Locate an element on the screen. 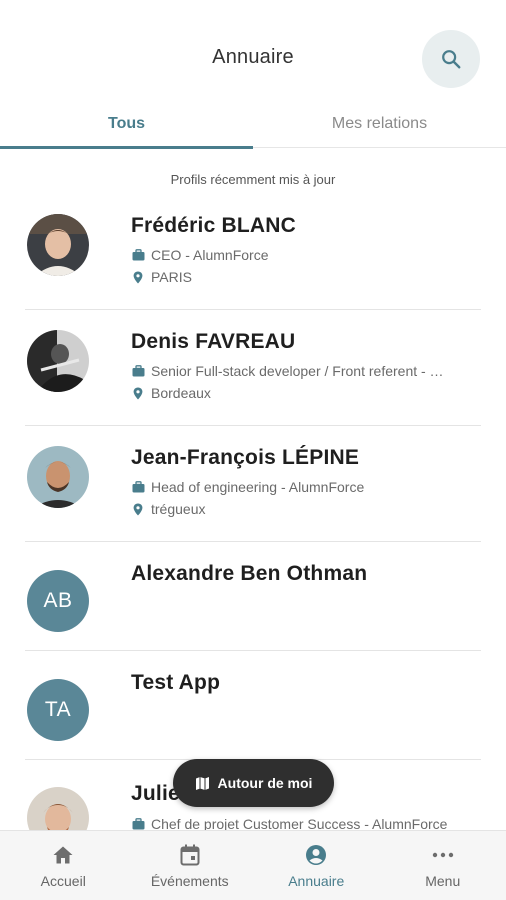 The width and height of the screenshot is (506, 900). nav-item-accueil: Accueil is located at coordinates (63, 865).